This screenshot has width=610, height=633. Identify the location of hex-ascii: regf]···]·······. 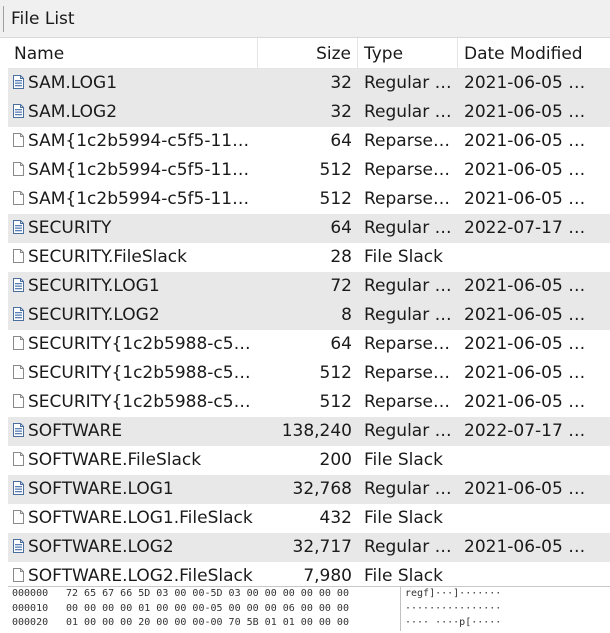
(450, 594).